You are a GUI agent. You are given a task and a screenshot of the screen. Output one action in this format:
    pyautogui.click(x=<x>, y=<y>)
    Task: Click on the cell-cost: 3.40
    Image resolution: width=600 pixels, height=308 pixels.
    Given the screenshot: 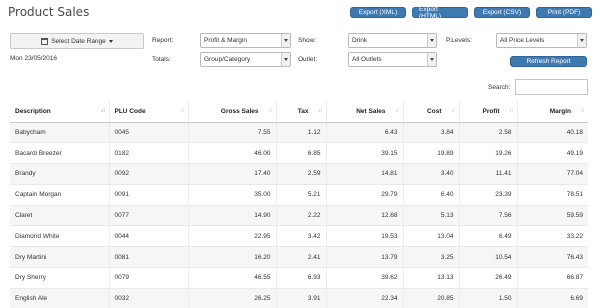 What is the action you would take?
    pyautogui.click(x=430, y=174)
    